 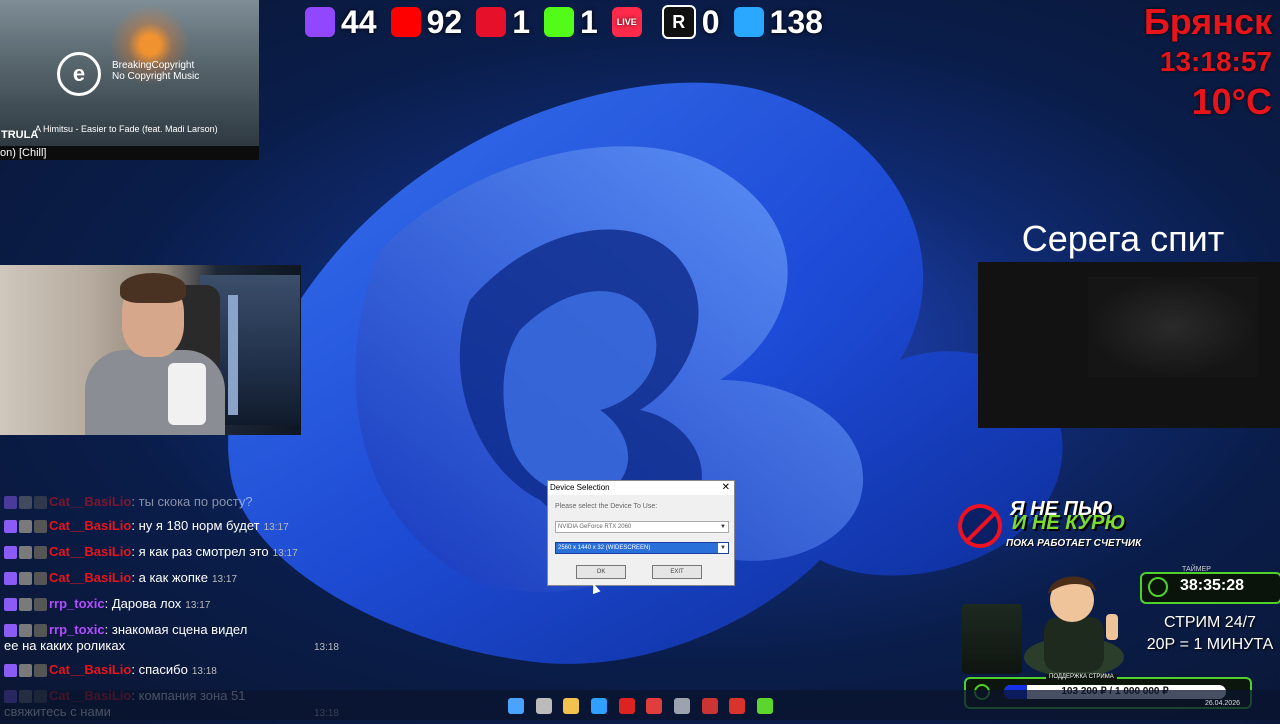 What do you see at coordinates (642, 527) in the screenshot?
I see `device-select: NVIDIA GeForce RTX 2060 ▼` at bounding box center [642, 527].